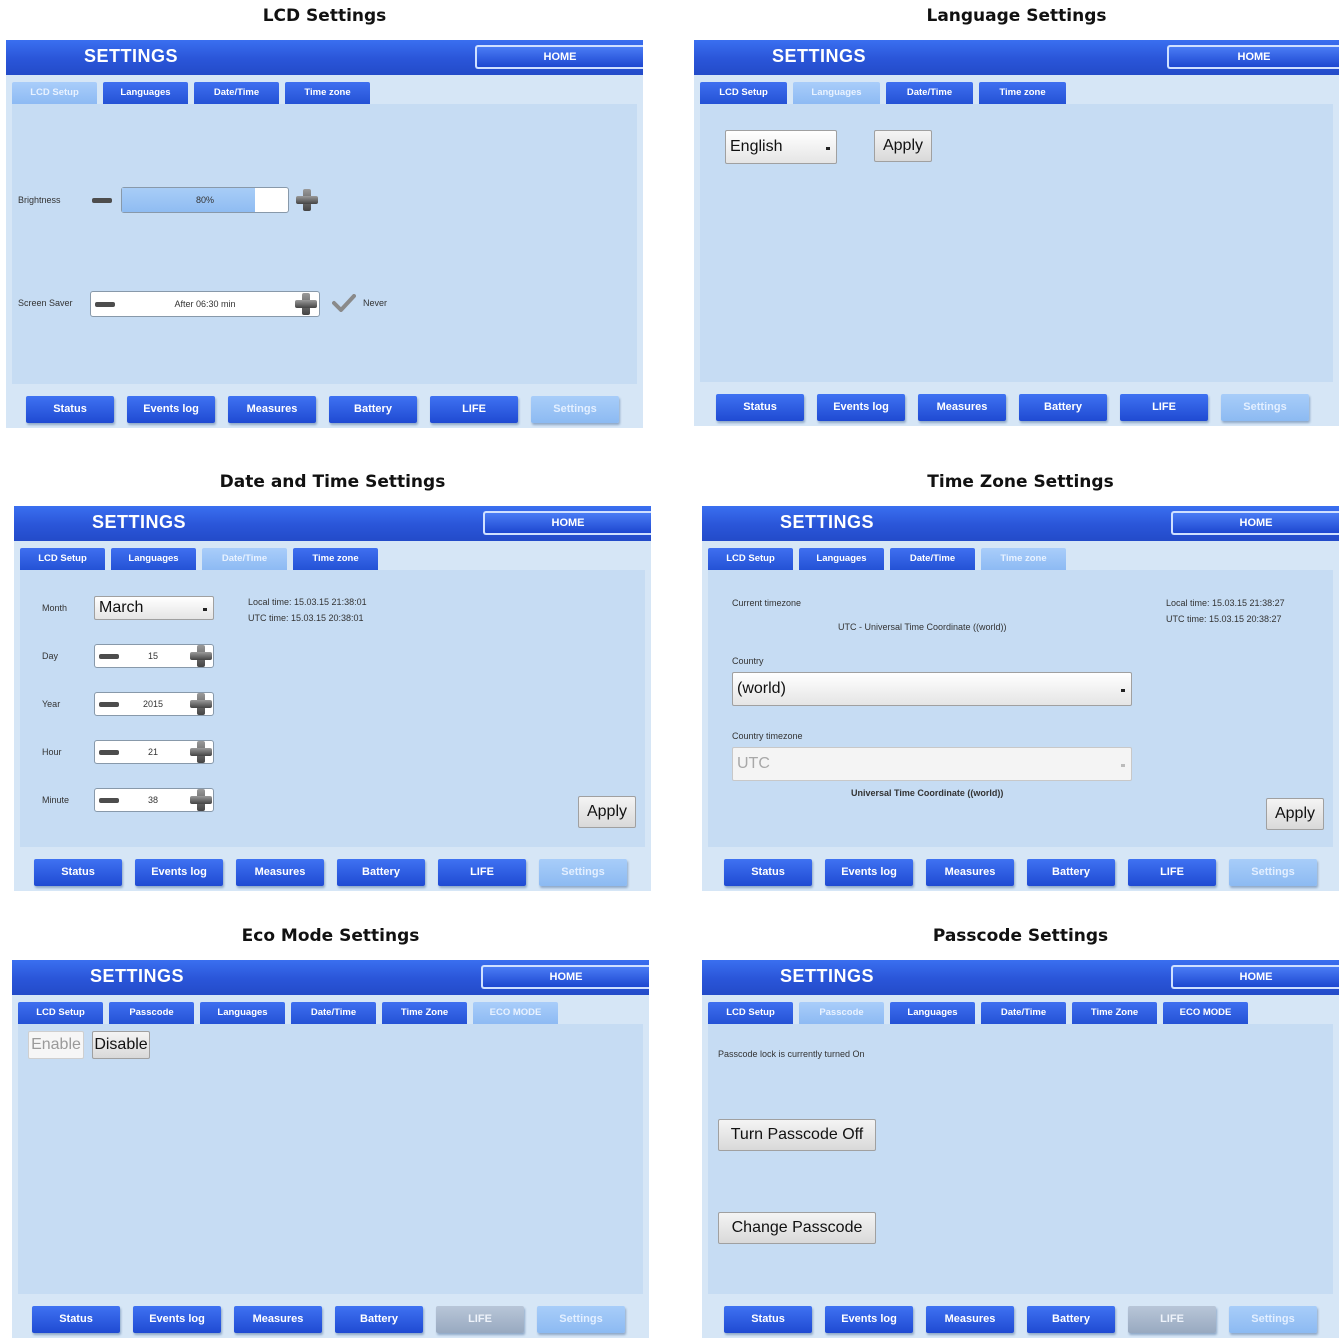 The image size is (1339, 1338). Describe the element at coordinates (204, 200) in the screenshot. I see `brightness-value: 80%` at that location.